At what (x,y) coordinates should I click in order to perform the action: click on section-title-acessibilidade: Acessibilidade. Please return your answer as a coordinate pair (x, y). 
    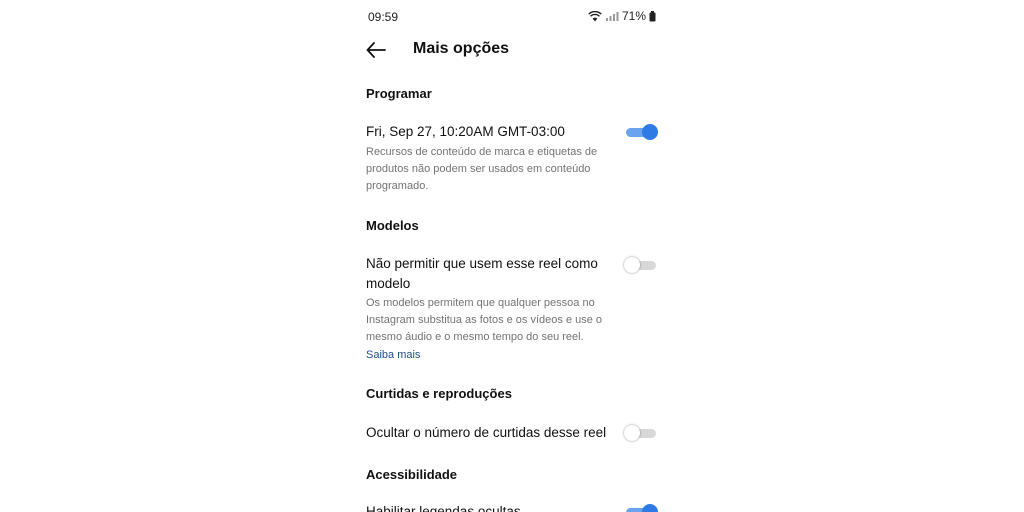
    Looking at the image, I should click on (412, 474).